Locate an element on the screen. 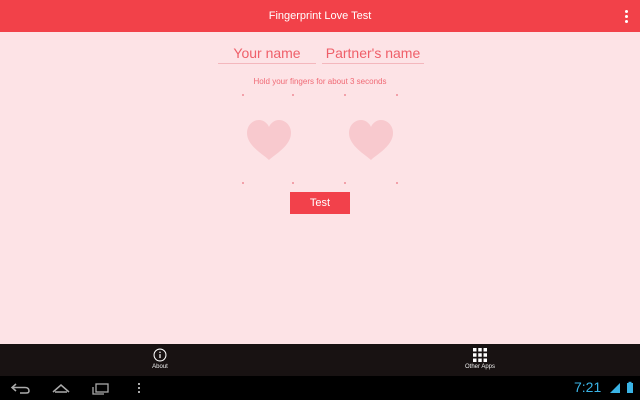  system-nav-bar: 7:21 is located at coordinates (320, 388).